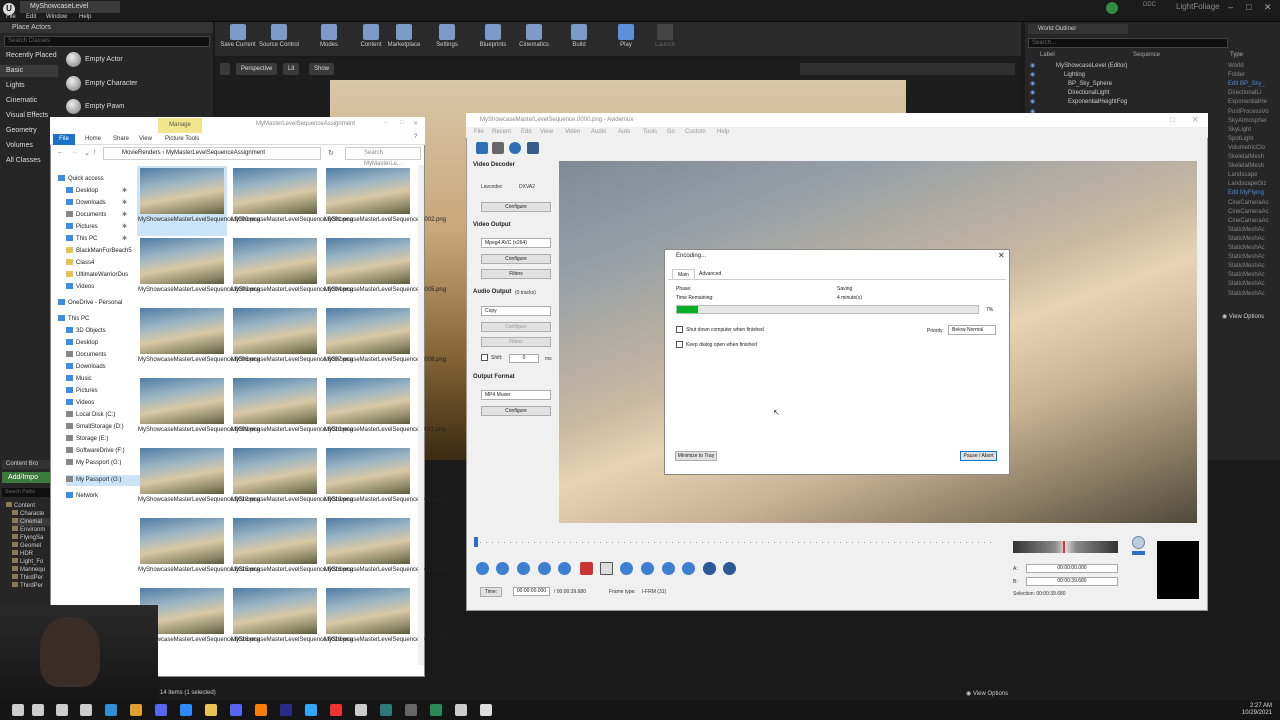 The height and width of the screenshot is (720, 1280). Describe the element at coordinates (1246, 193) in the screenshot. I see `outliner-type: Edit MyFlying` at that location.